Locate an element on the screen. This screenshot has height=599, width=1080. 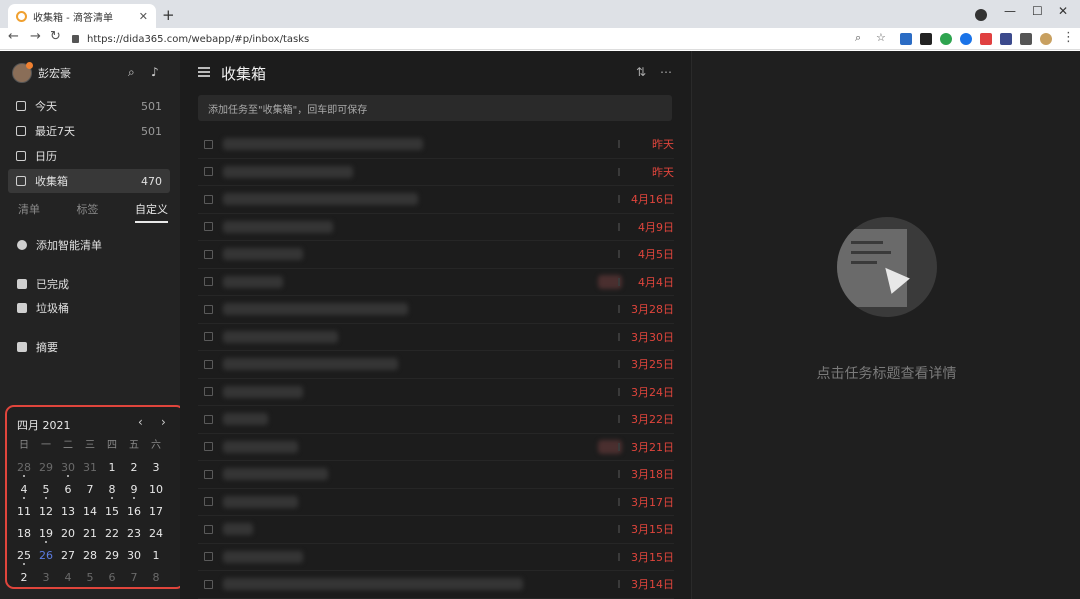
calendar-day: 4 is located at coordinates (24, 490).